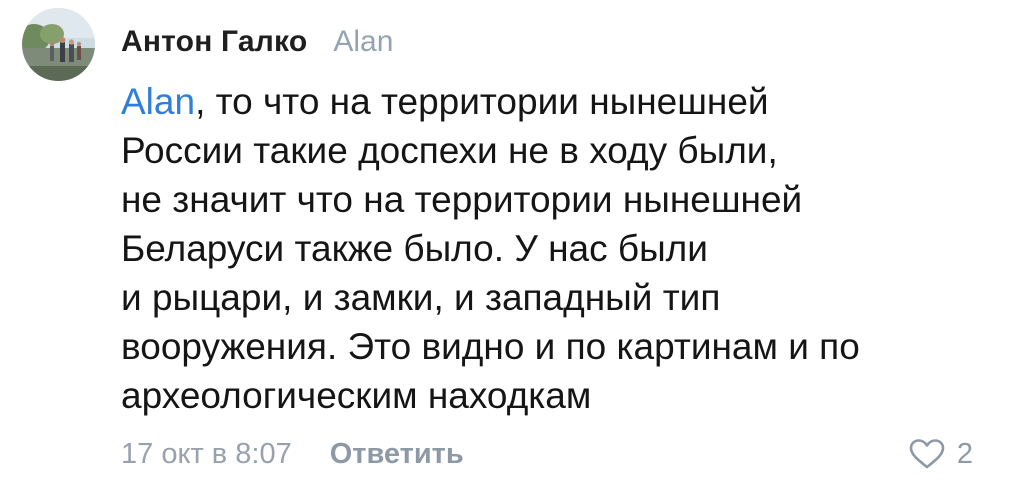  Describe the element at coordinates (214, 42) in the screenshot. I see `author-name: Антон Галко` at that location.